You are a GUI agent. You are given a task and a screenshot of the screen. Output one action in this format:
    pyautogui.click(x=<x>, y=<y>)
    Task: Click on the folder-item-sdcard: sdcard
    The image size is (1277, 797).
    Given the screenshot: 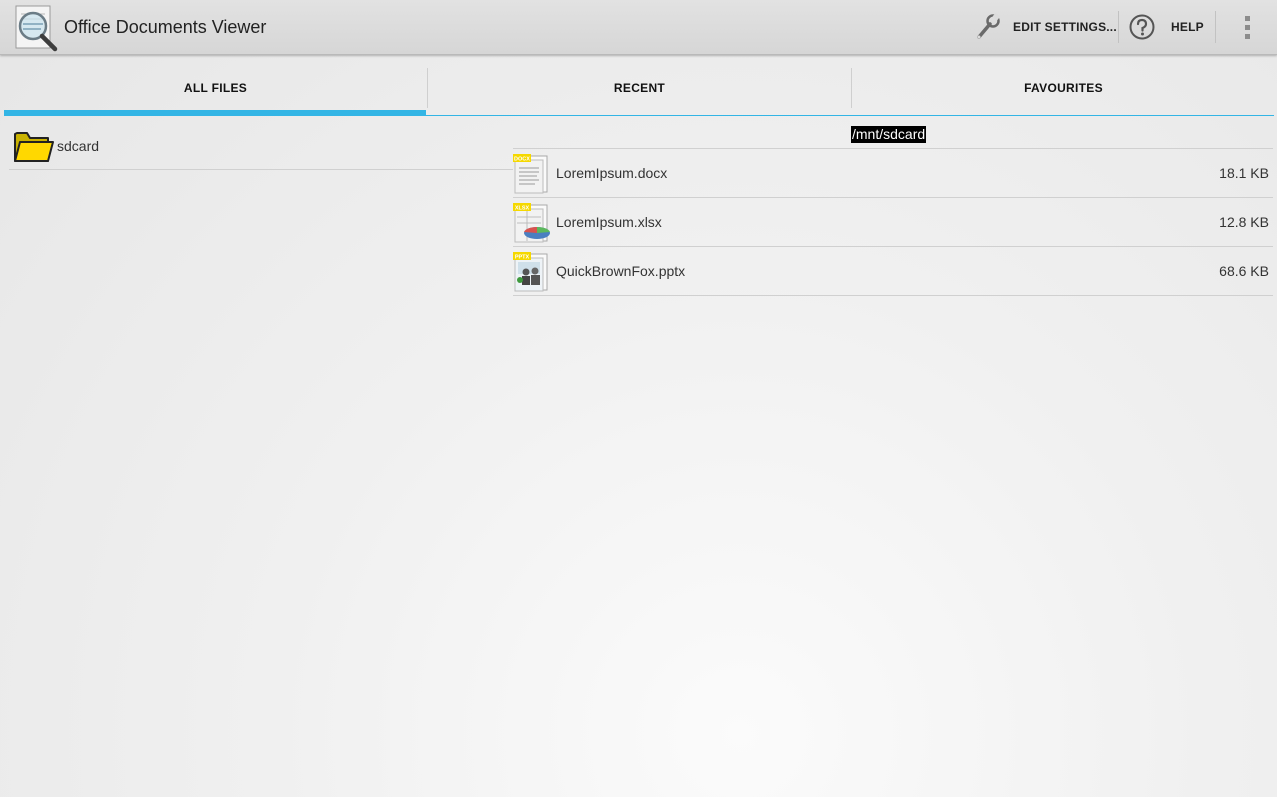 What is the action you would take?
    pyautogui.click(x=261, y=146)
    